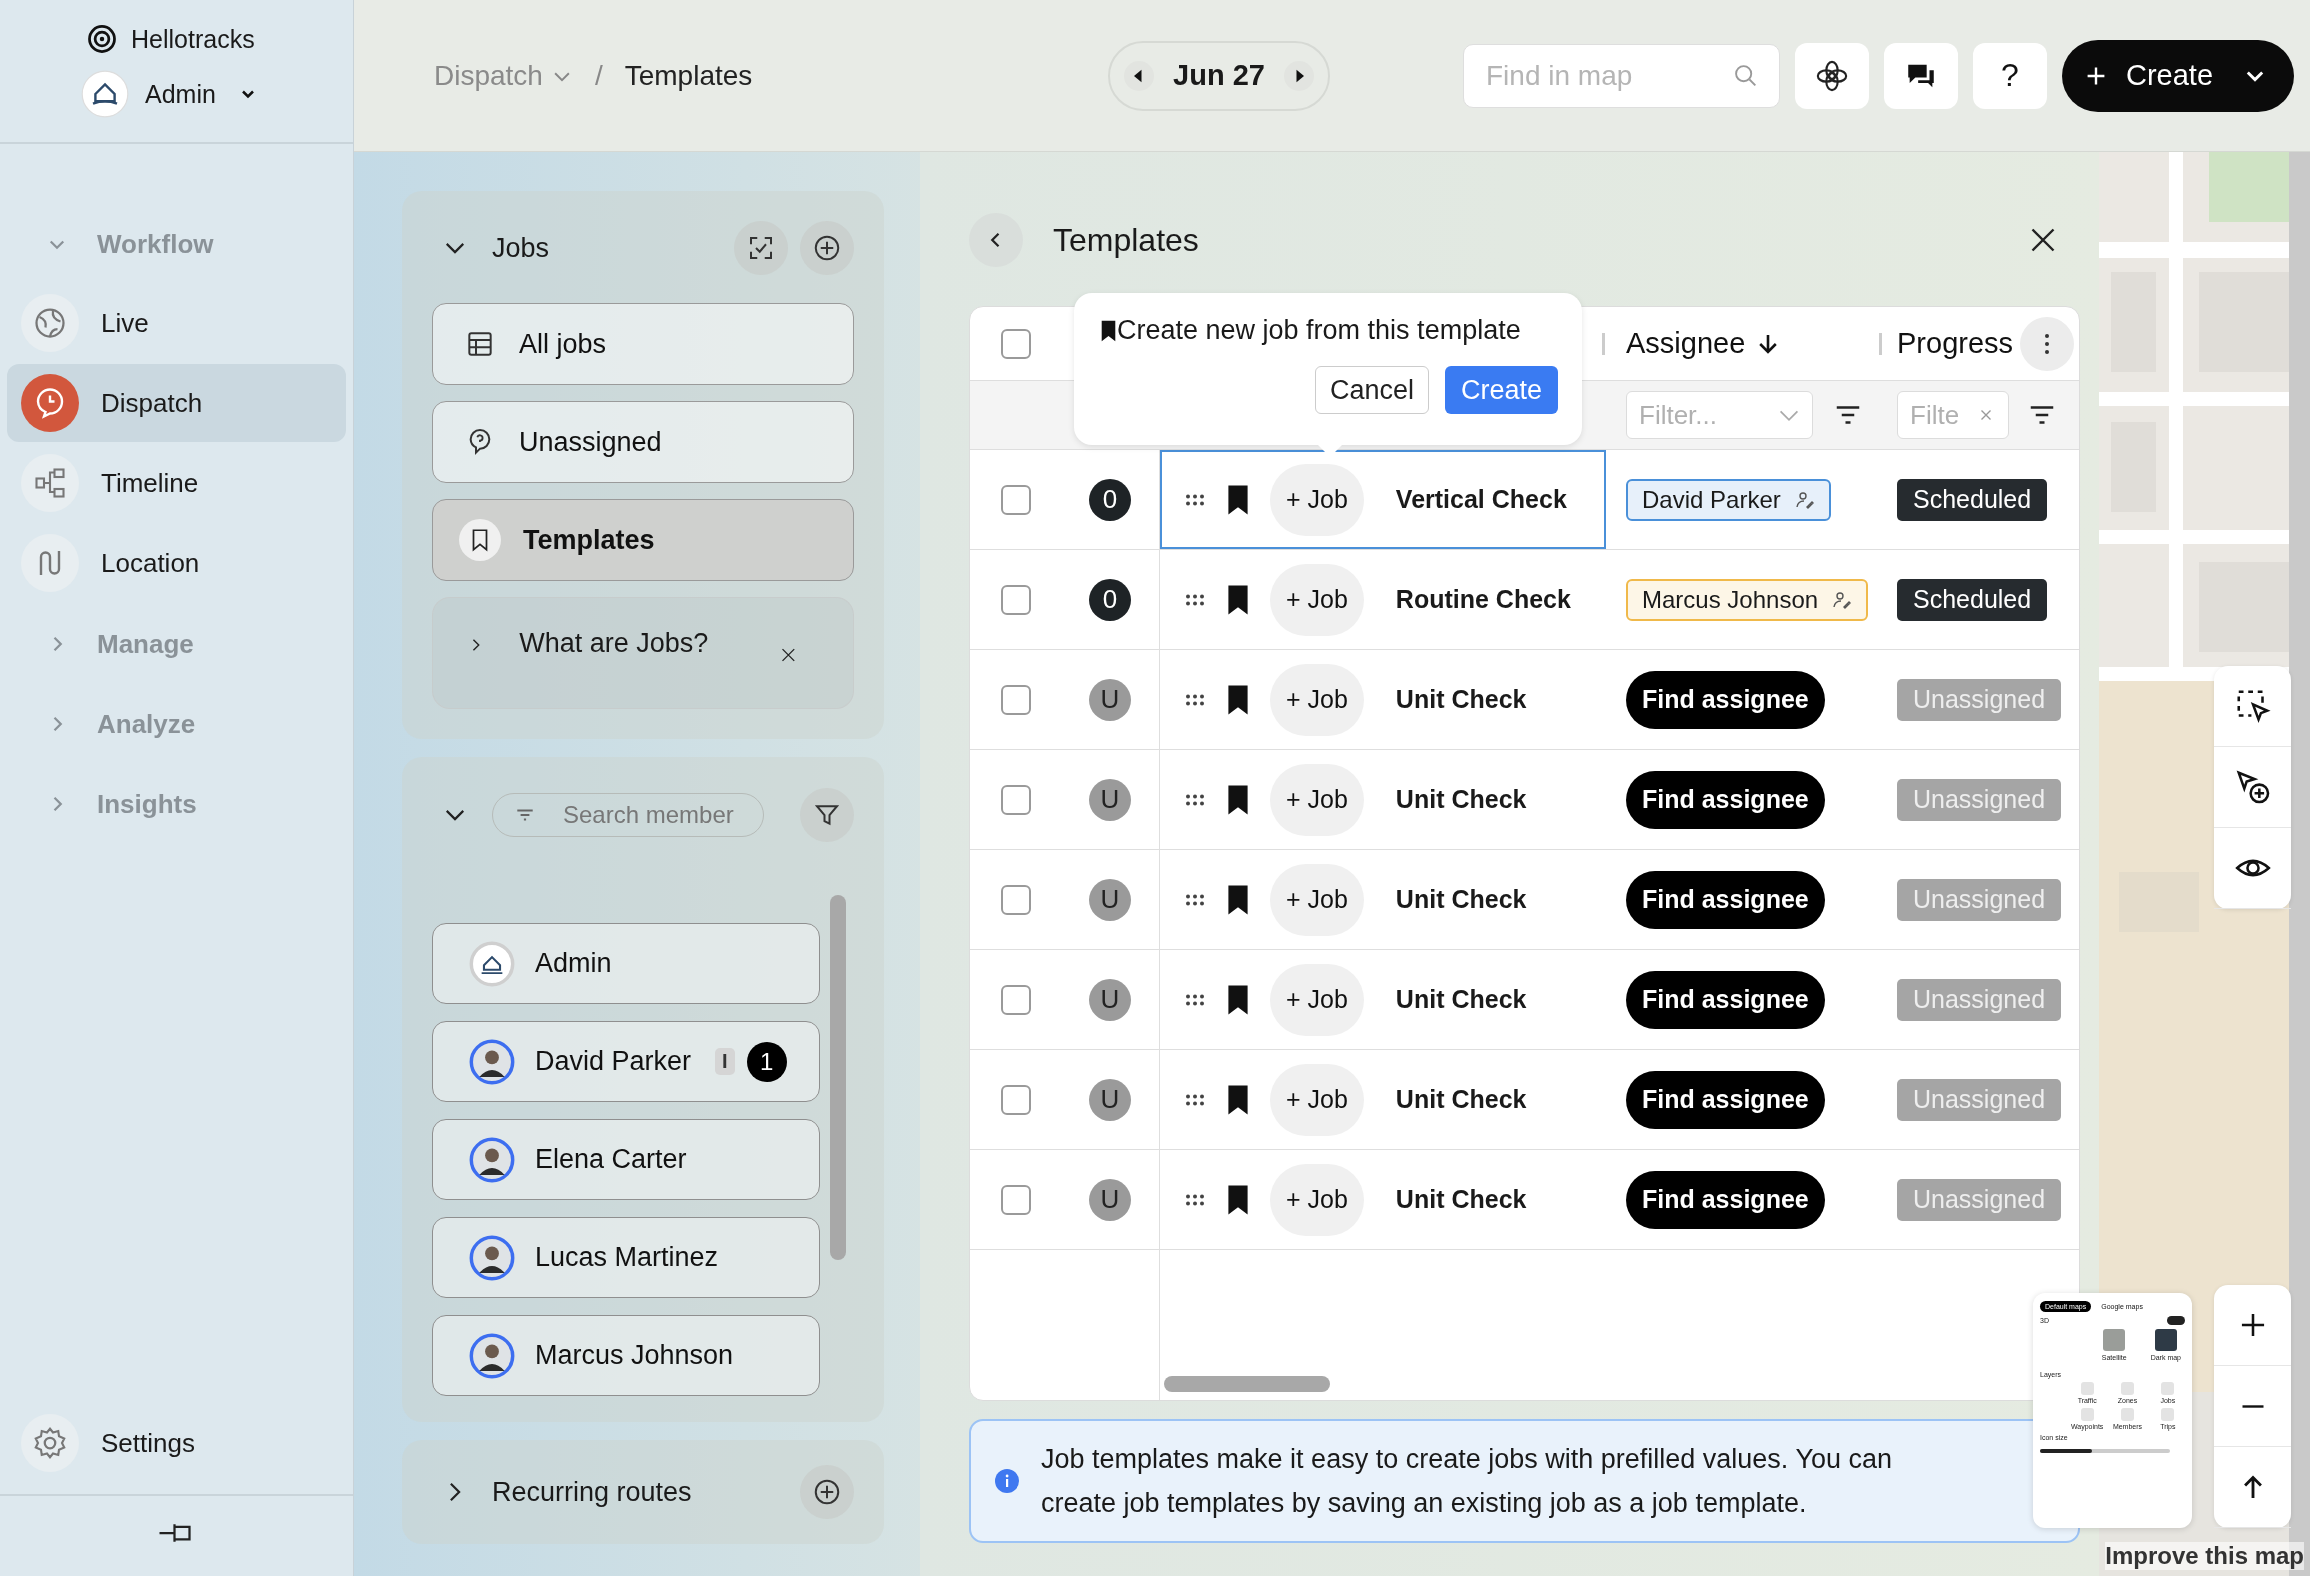 The image size is (2310, 1576). What do you see at coordinates (643, 653) in the screenshot?
I see `hint-card: What are Jobs?` at bounding box center [643, 653].